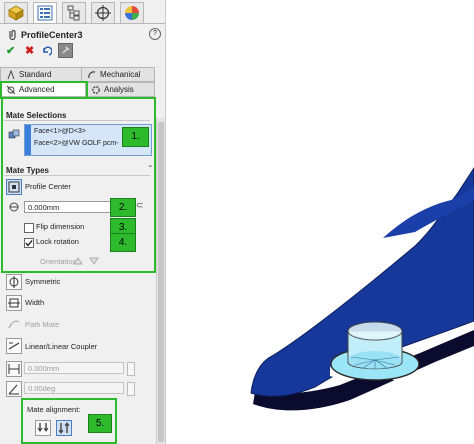  Describe the element at coordinates (35, 74) in the screenshot. I see `tab-standard-label: Standard` at that location.